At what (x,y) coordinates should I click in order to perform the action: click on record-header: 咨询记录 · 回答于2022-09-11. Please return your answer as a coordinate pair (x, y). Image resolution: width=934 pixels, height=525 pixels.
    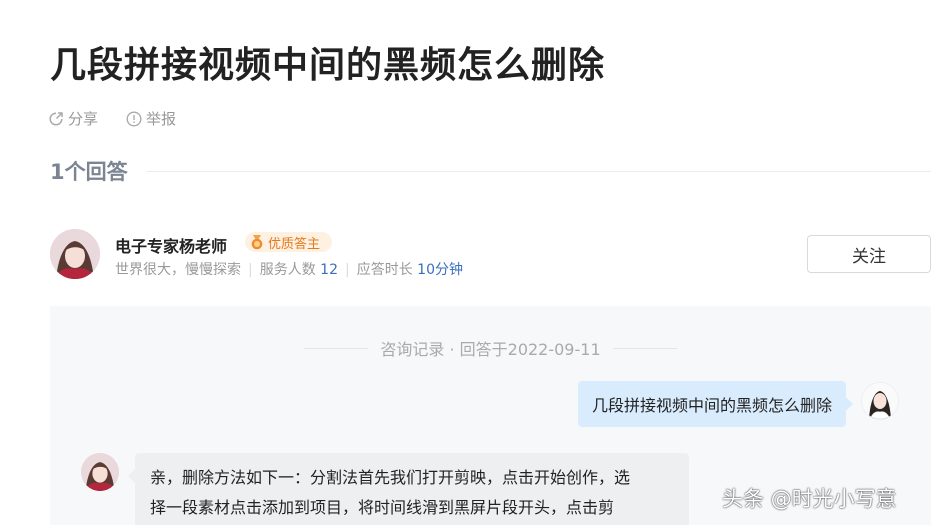
    Looking at the image, I should click on (490, 348).